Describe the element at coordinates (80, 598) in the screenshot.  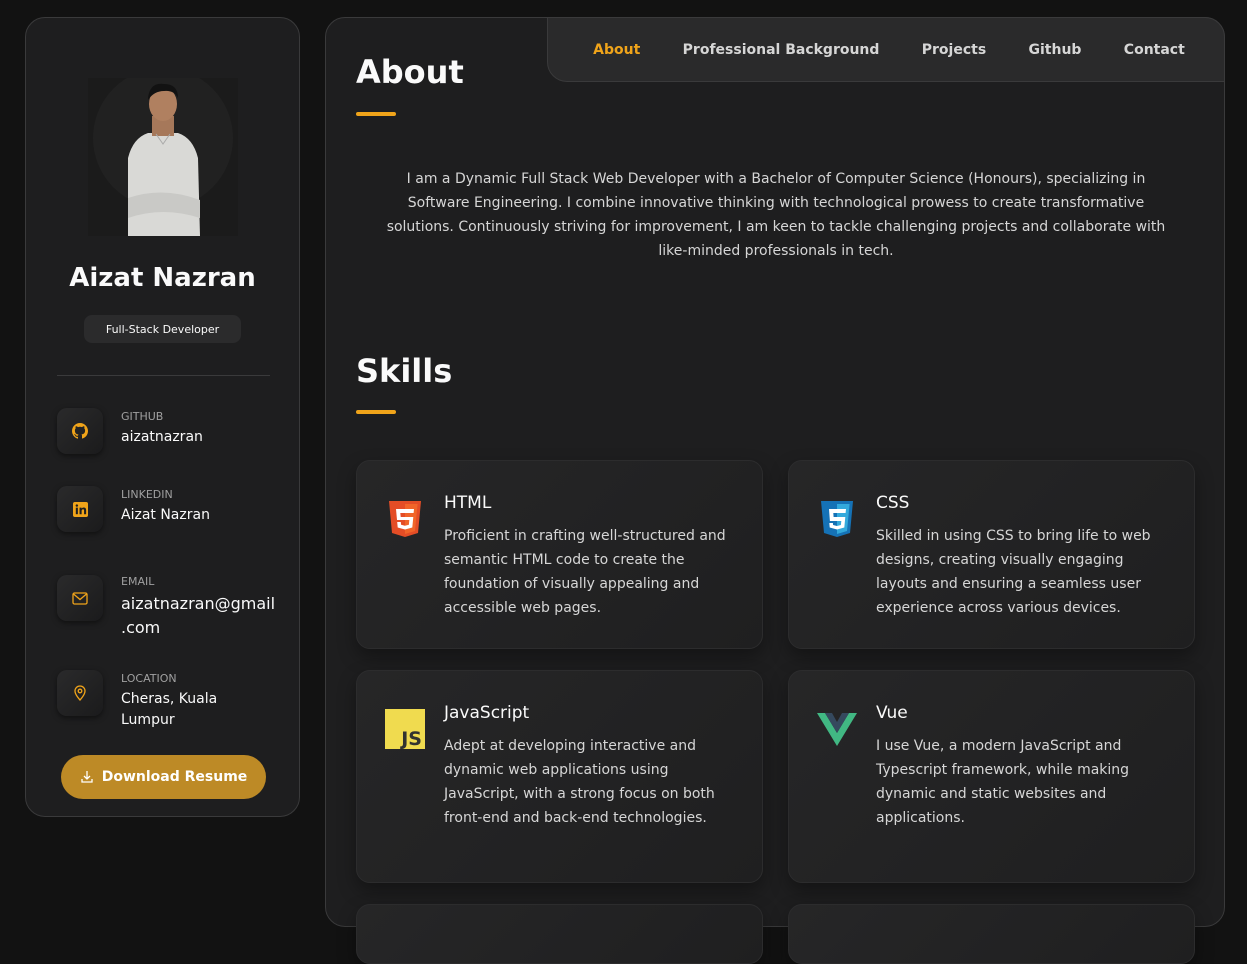
I see `mail-icon` at that location.